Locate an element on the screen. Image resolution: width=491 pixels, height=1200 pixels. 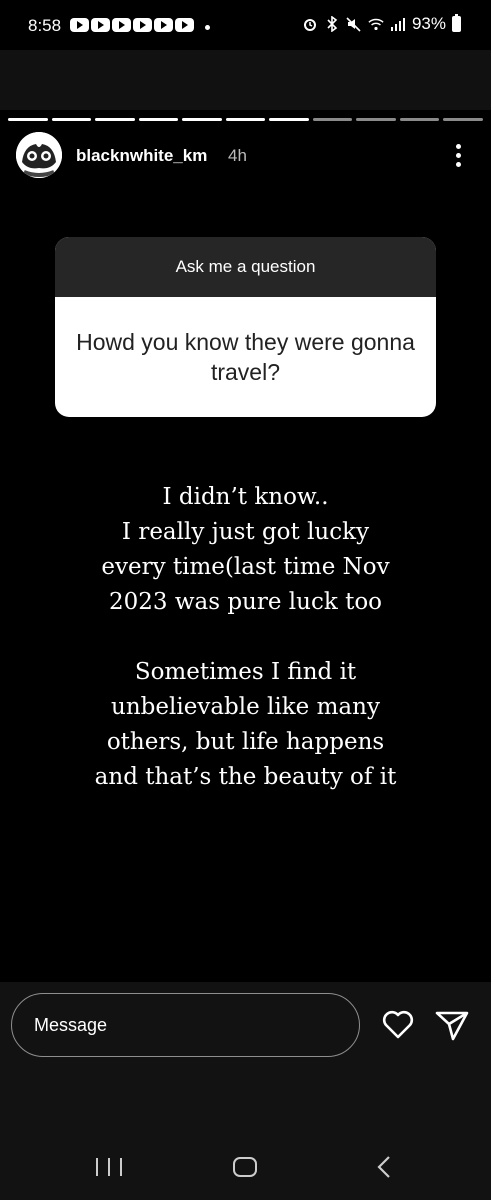
signal-icon is located at coordinates (398, 24).